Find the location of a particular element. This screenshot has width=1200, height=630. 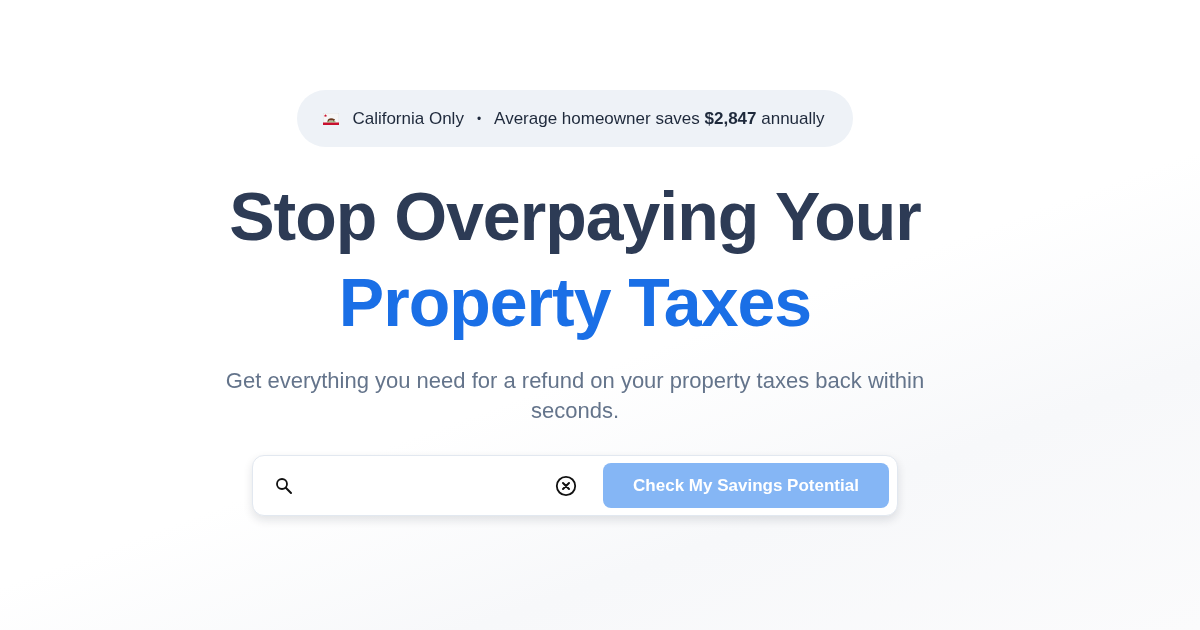

savings-text: Average homeowner saves $2,847 annually is located at coordinates (659, 118).